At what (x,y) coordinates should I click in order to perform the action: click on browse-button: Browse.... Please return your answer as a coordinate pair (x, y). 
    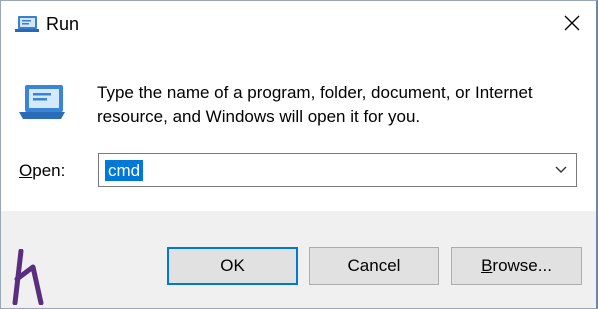
    Looking at the image, I should click on (516, 266).